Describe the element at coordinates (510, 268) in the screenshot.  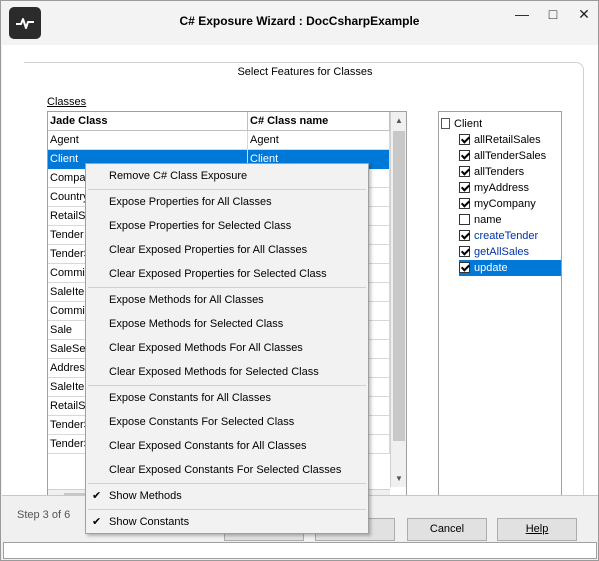
I see `tree-item: update` at that location.